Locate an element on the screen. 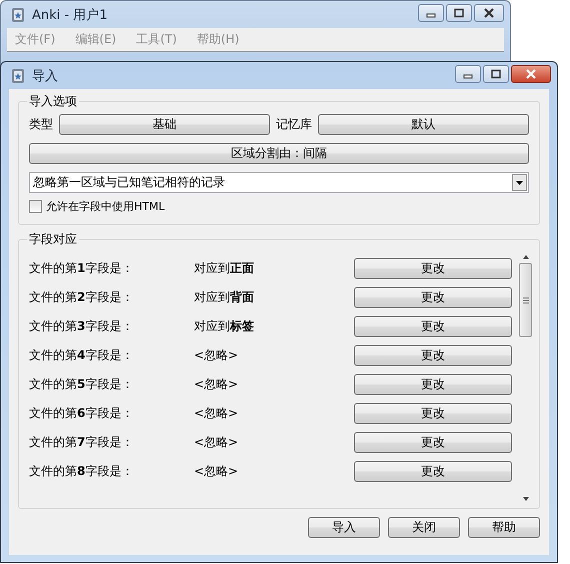 The width and height of the screenshot is (570, 564). field-label: 文件的第3字段是： is located at coordinates (81, 326).